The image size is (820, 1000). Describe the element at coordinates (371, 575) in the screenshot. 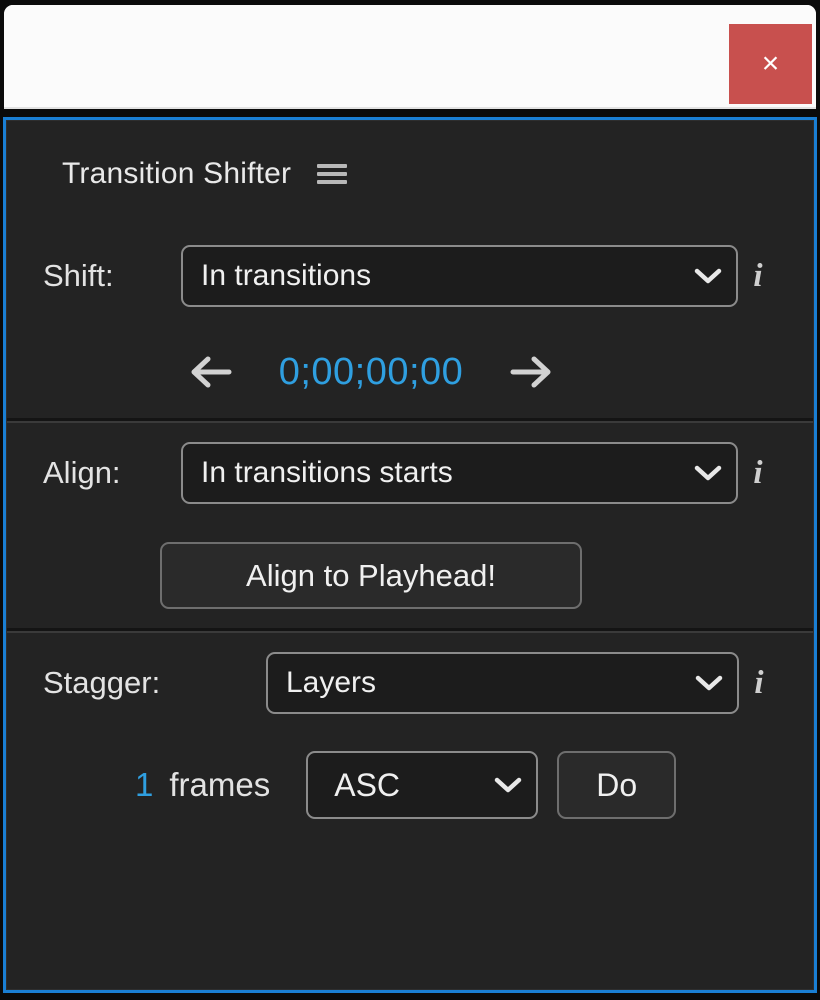

I see `align-to-playhead-button: Align to Playhead!` at that location.